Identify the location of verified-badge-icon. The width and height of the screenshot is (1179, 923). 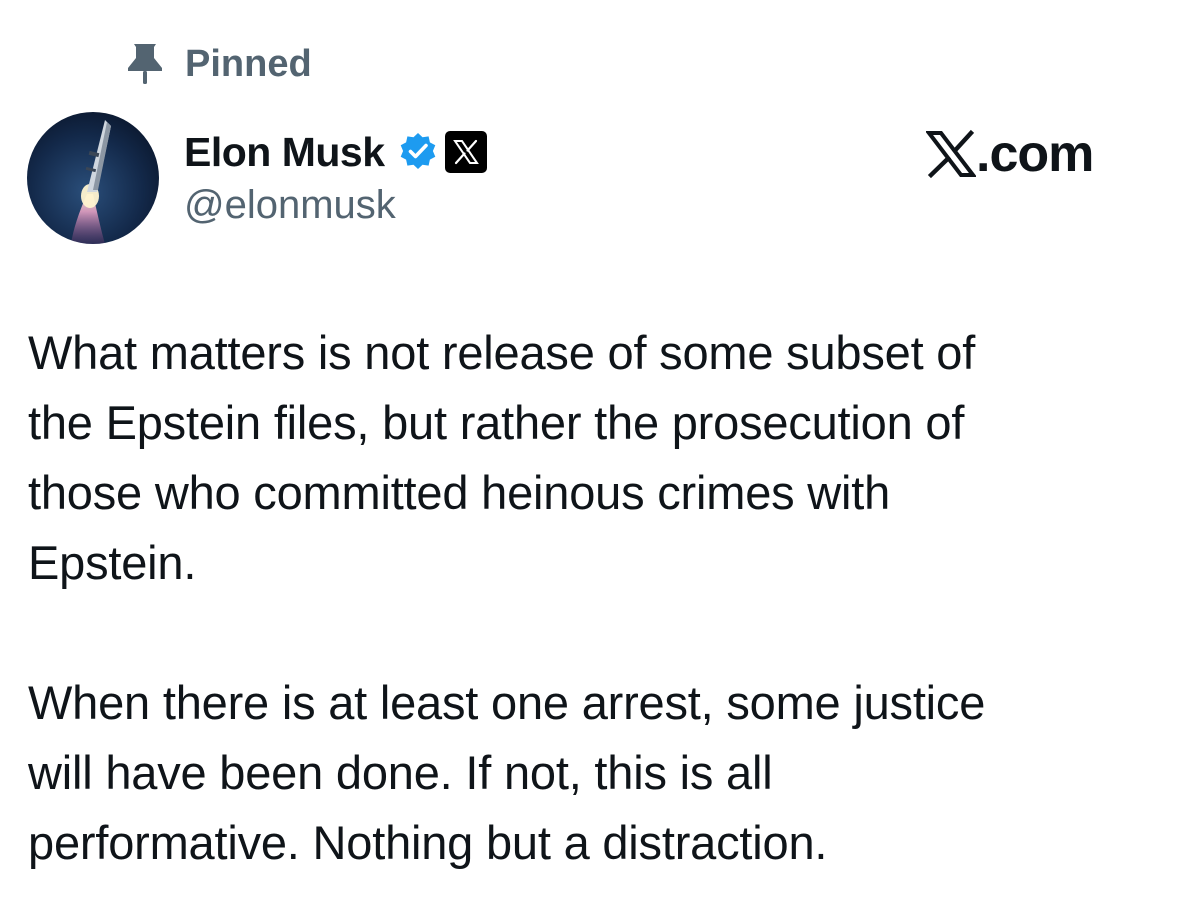
(418, 152).